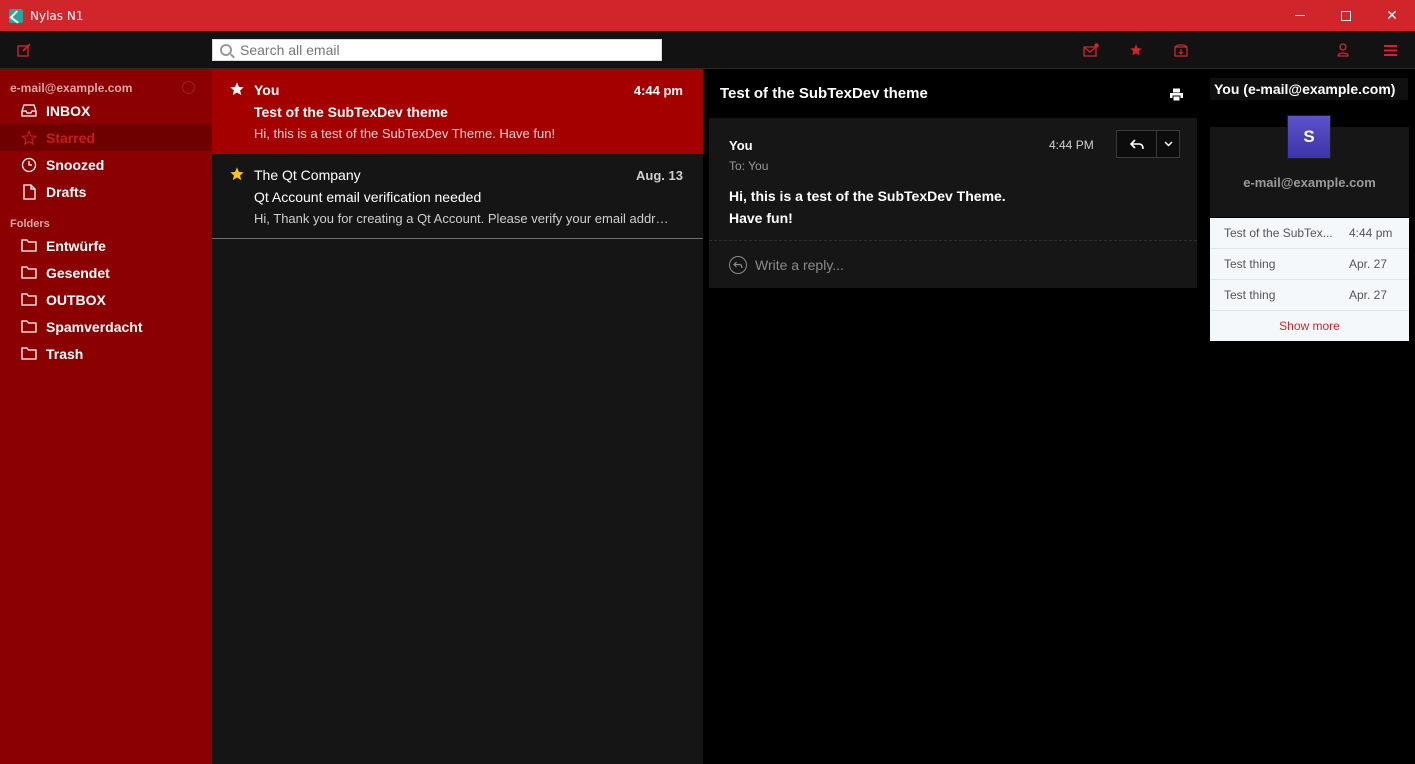 The width and height of the screenshot is (1415, 764). I want to click on contact-name: You (e-mail@example.com), so click(1309, 89).